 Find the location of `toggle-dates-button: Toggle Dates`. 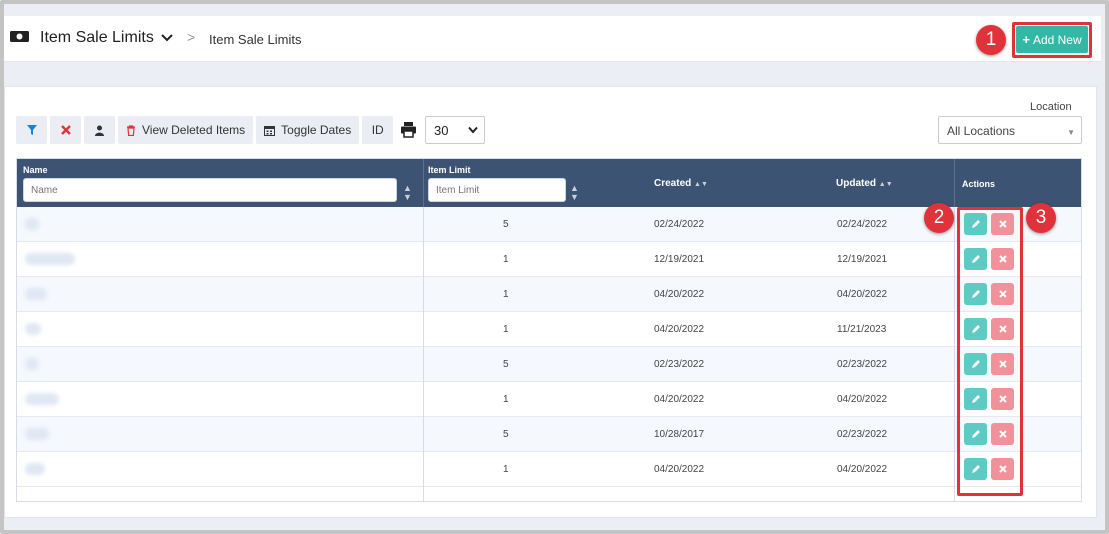

toggle-dates-button: Toggle Dates is located at coordinates (308, 130).